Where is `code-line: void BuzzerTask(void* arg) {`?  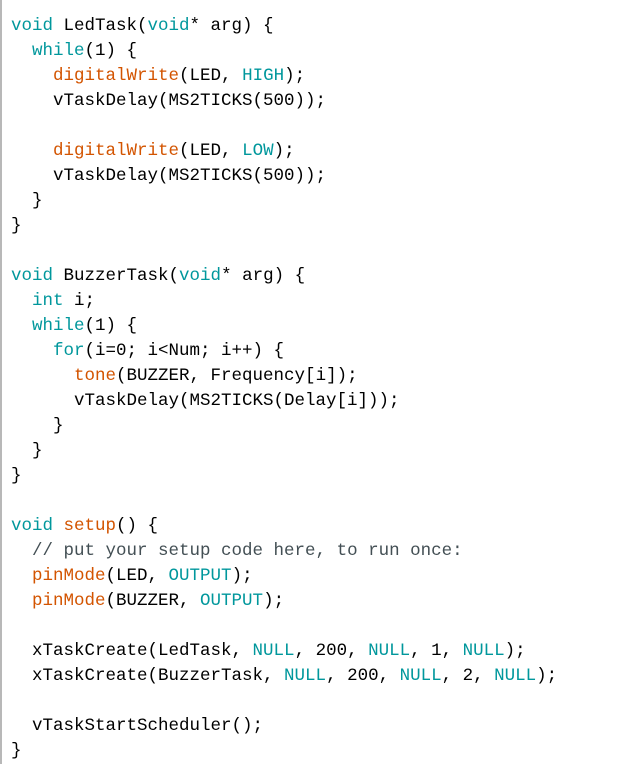 code-line: void BuzzerTask(void* arg) { is located at coordinates (284, 276).